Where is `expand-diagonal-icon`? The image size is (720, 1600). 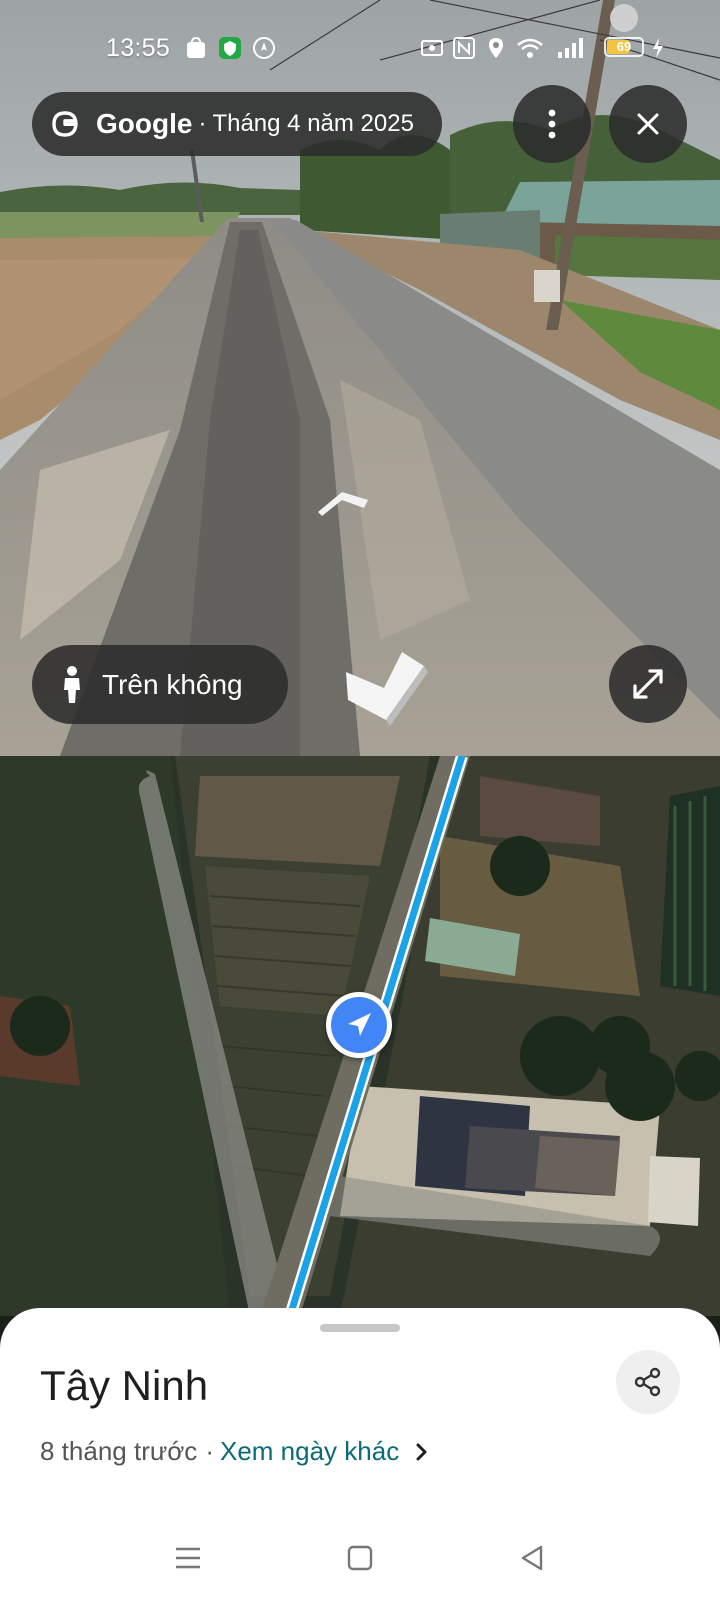
expand-diagonal-icon is located at coordinates (648, 684).